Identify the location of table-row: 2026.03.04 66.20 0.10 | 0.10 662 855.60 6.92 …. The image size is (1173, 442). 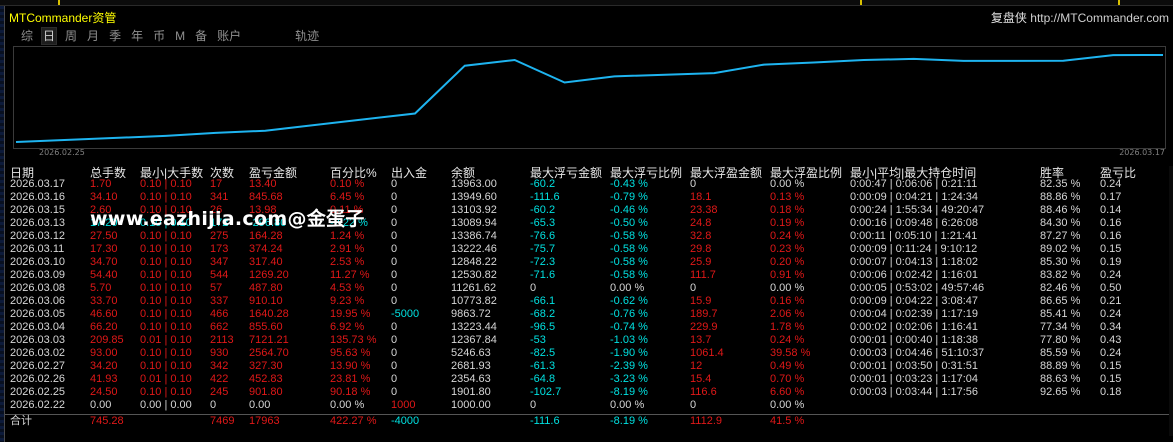
(589, 327).